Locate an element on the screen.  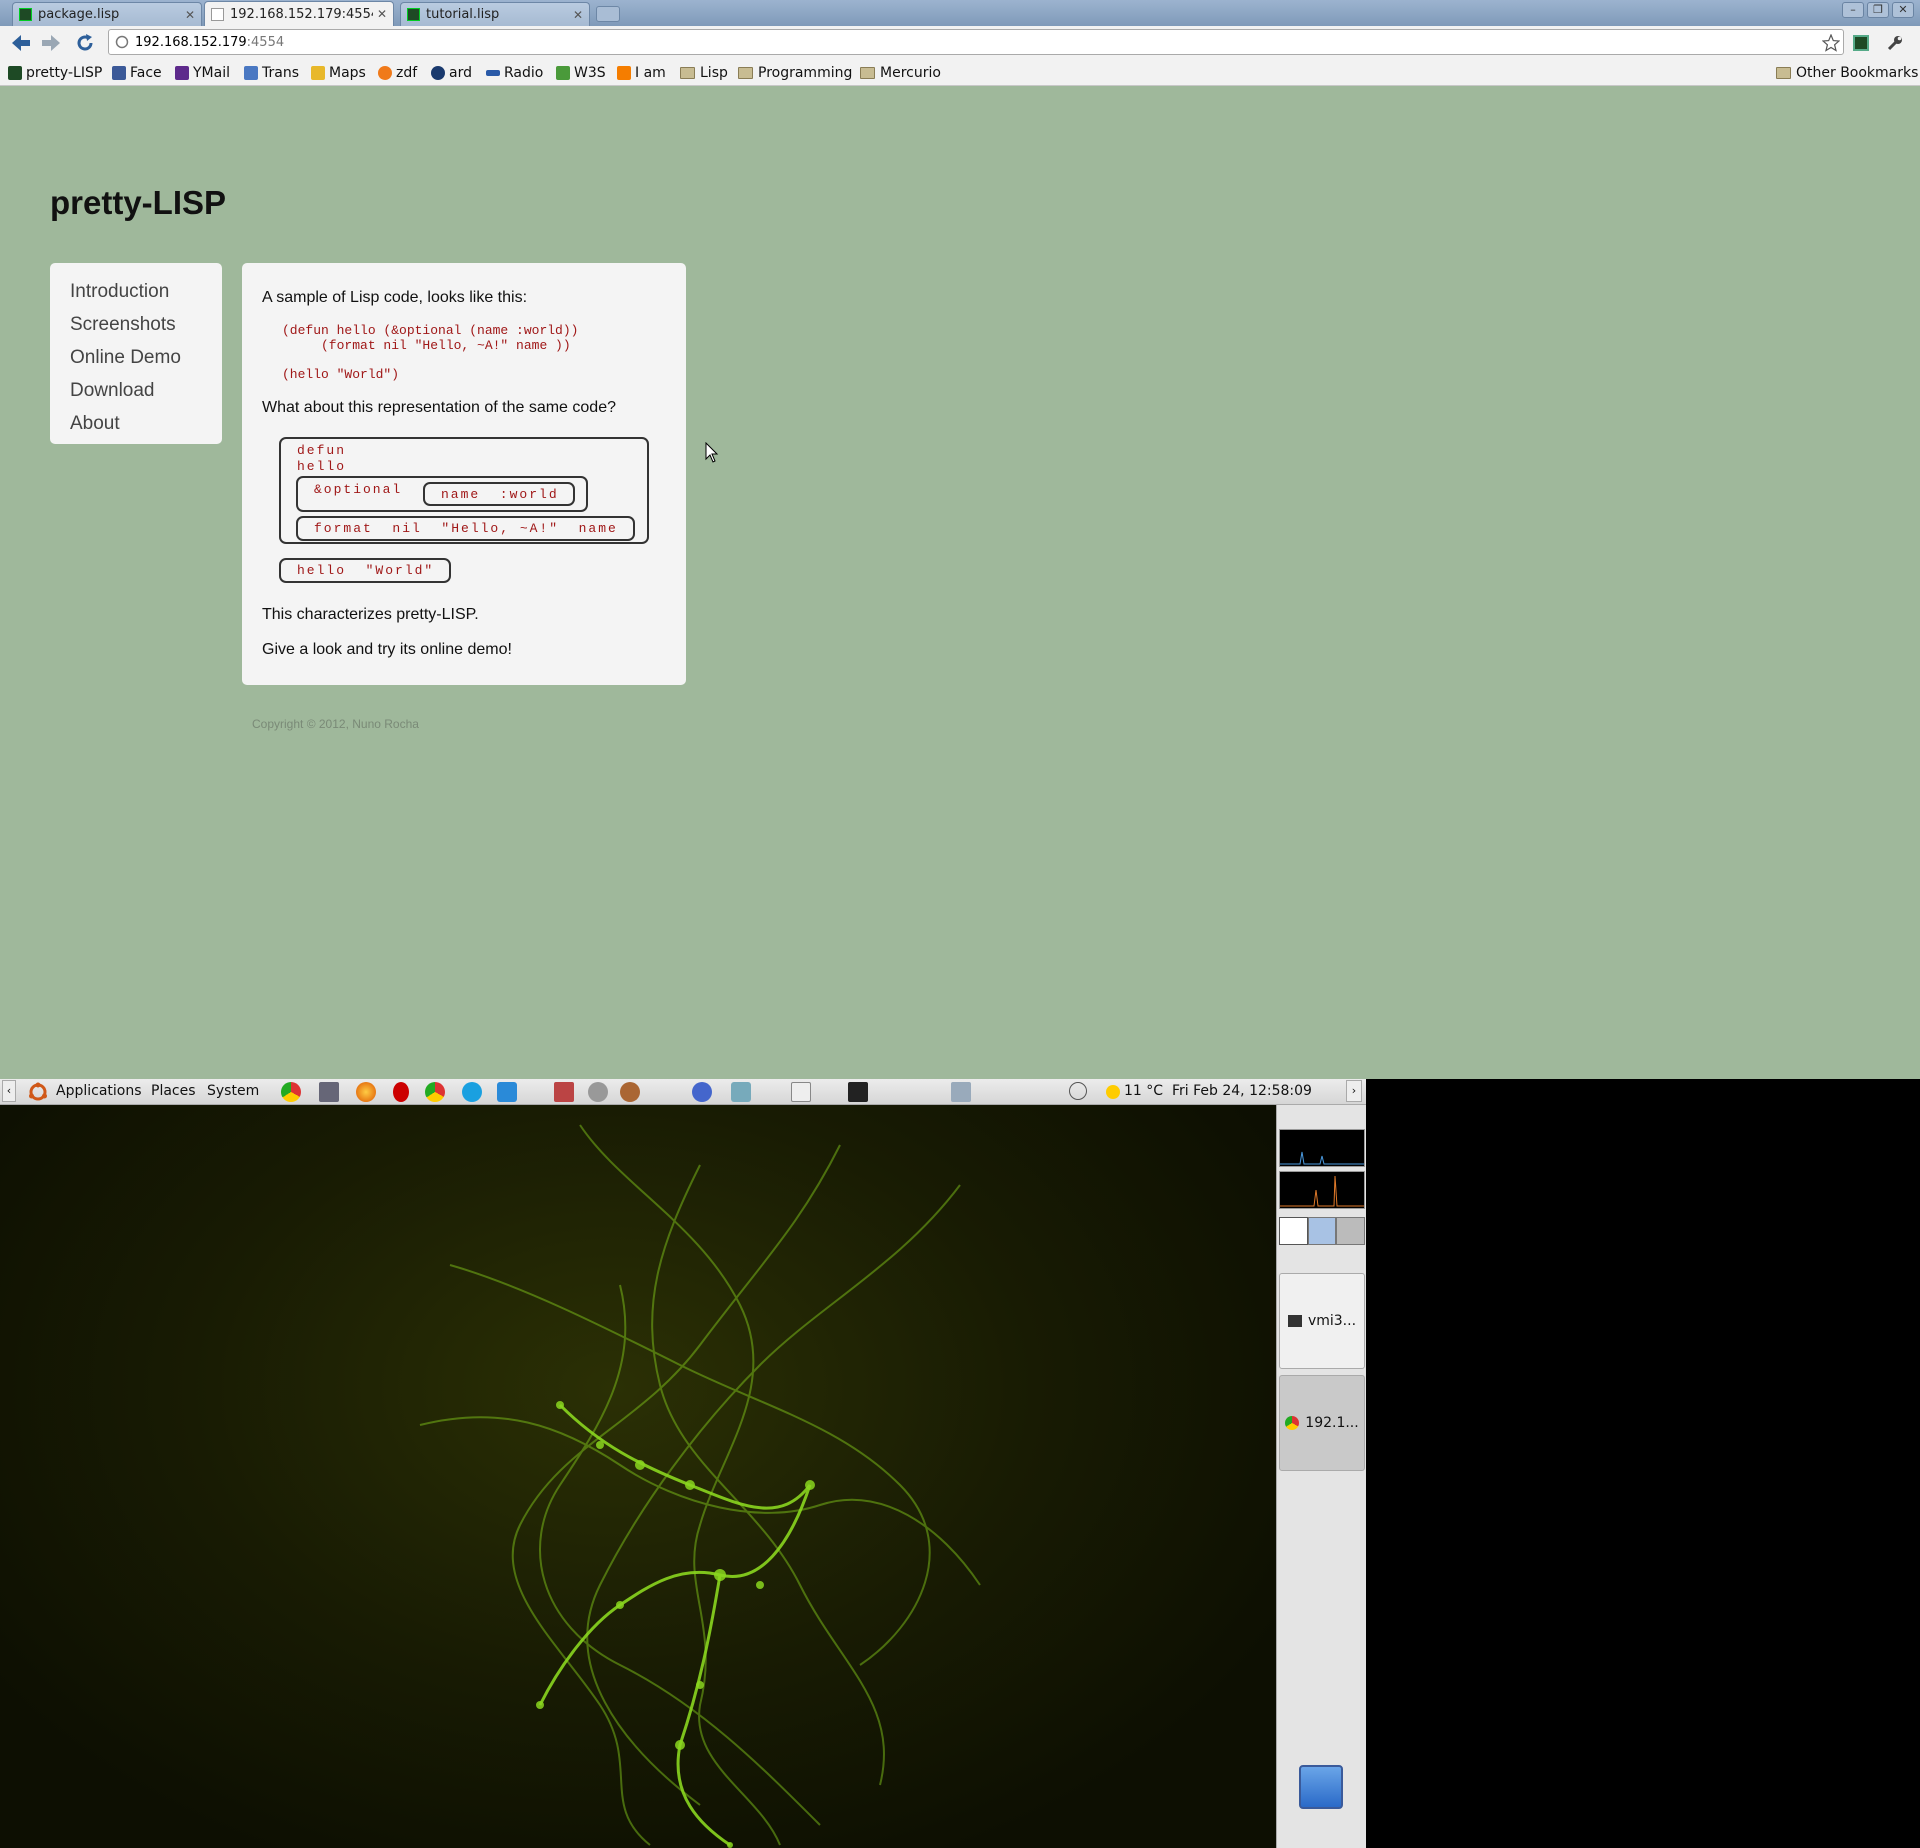
bookmark-label: W3S is located at coordinates (590, 73).